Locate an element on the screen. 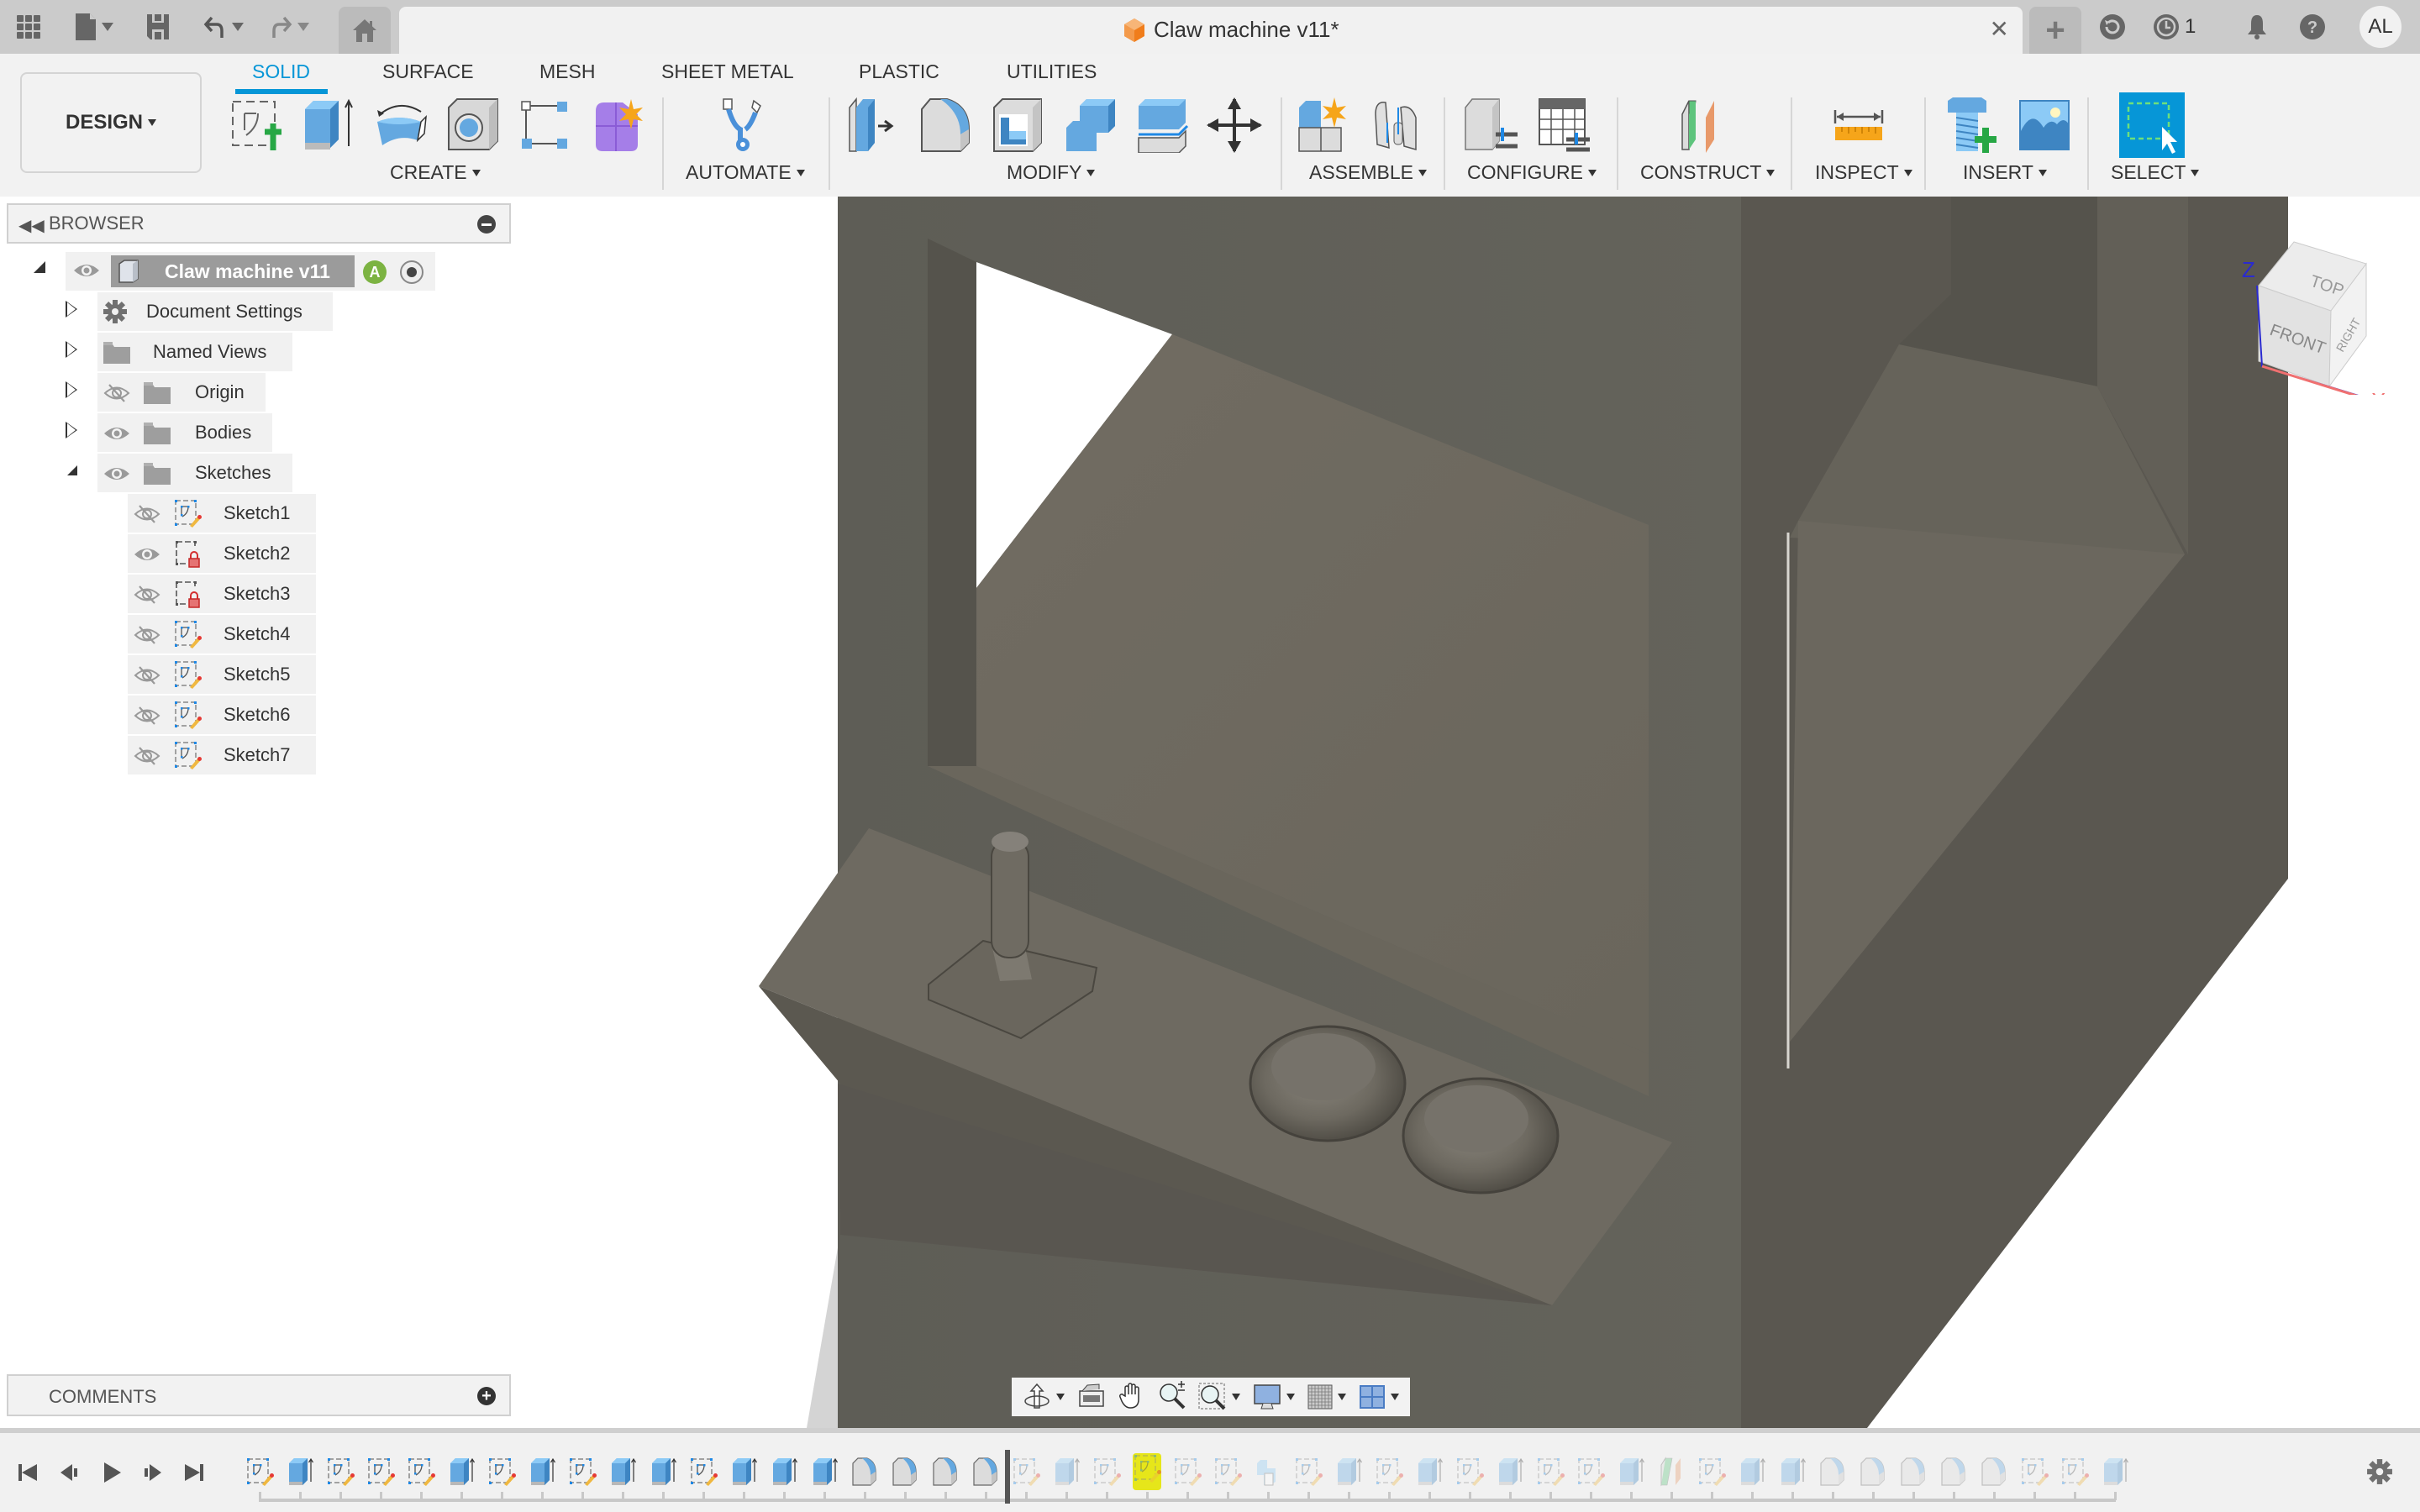 The image size is (2420, 1512). browser-pin-icon is located at coordinates (486, 224).